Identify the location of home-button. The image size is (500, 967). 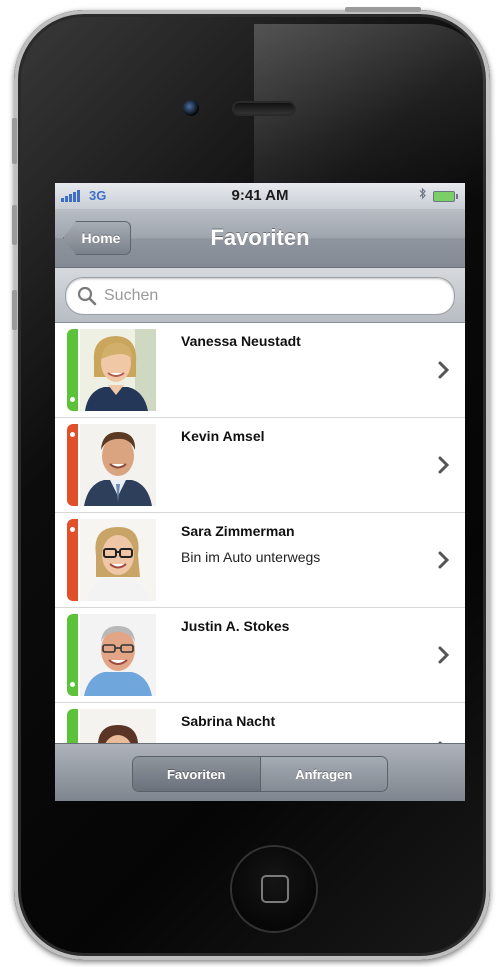
(274, 889).